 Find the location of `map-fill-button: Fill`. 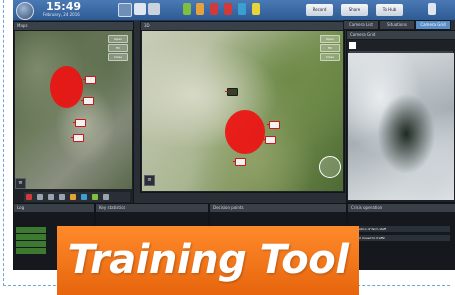

map-fill-button: Fill is located at coordinates (118, 48).